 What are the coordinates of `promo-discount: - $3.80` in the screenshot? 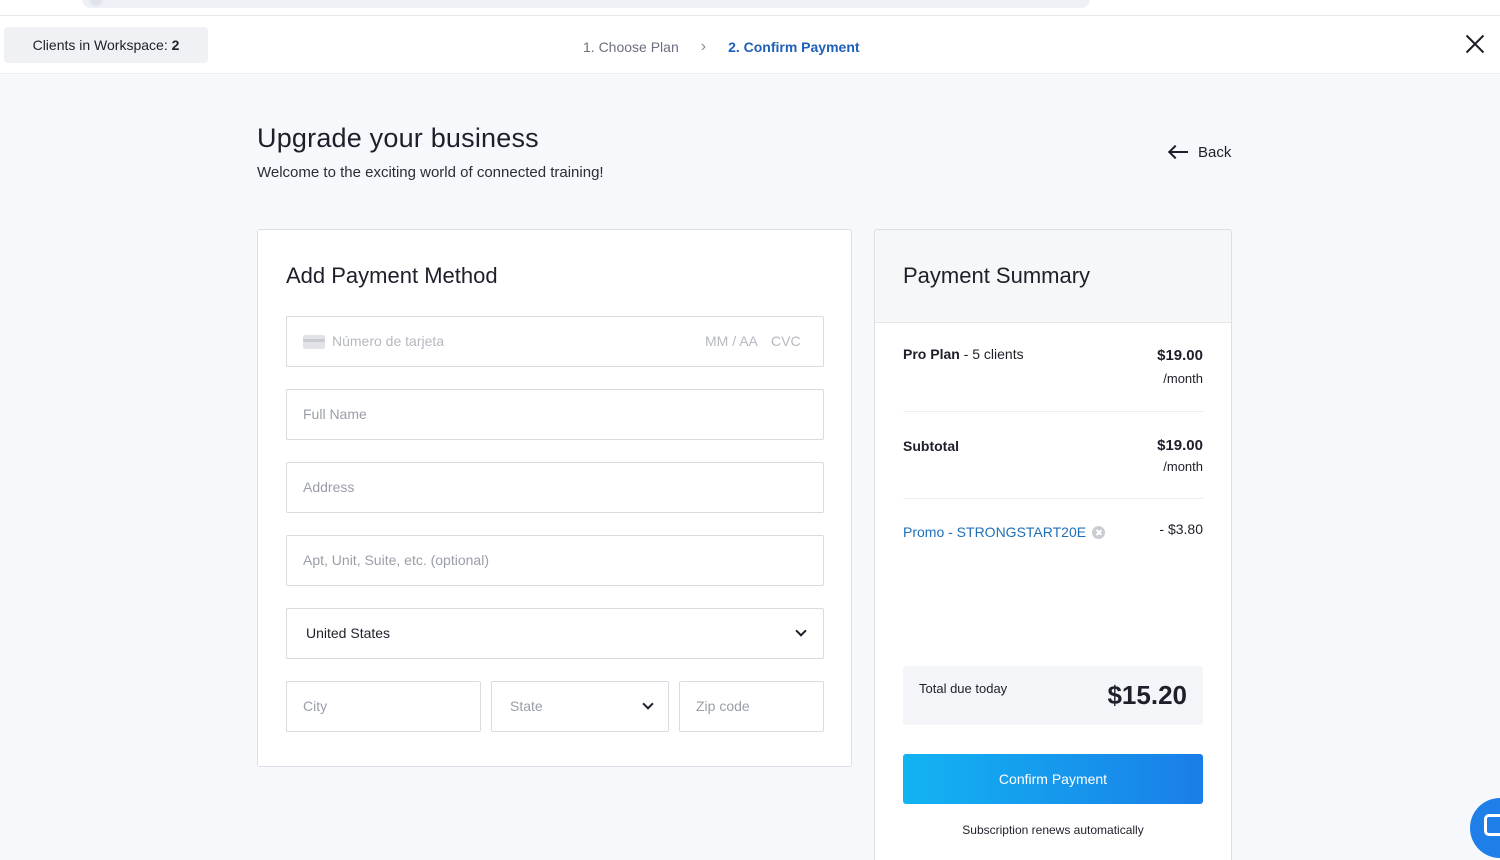 It's located at (1181, 529).